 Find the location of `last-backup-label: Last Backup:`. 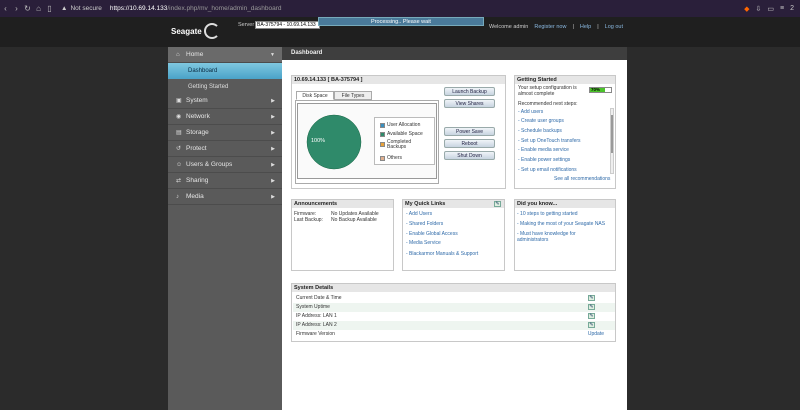

last-backup-label: Last Backup: is located at coordinates (308, 220).